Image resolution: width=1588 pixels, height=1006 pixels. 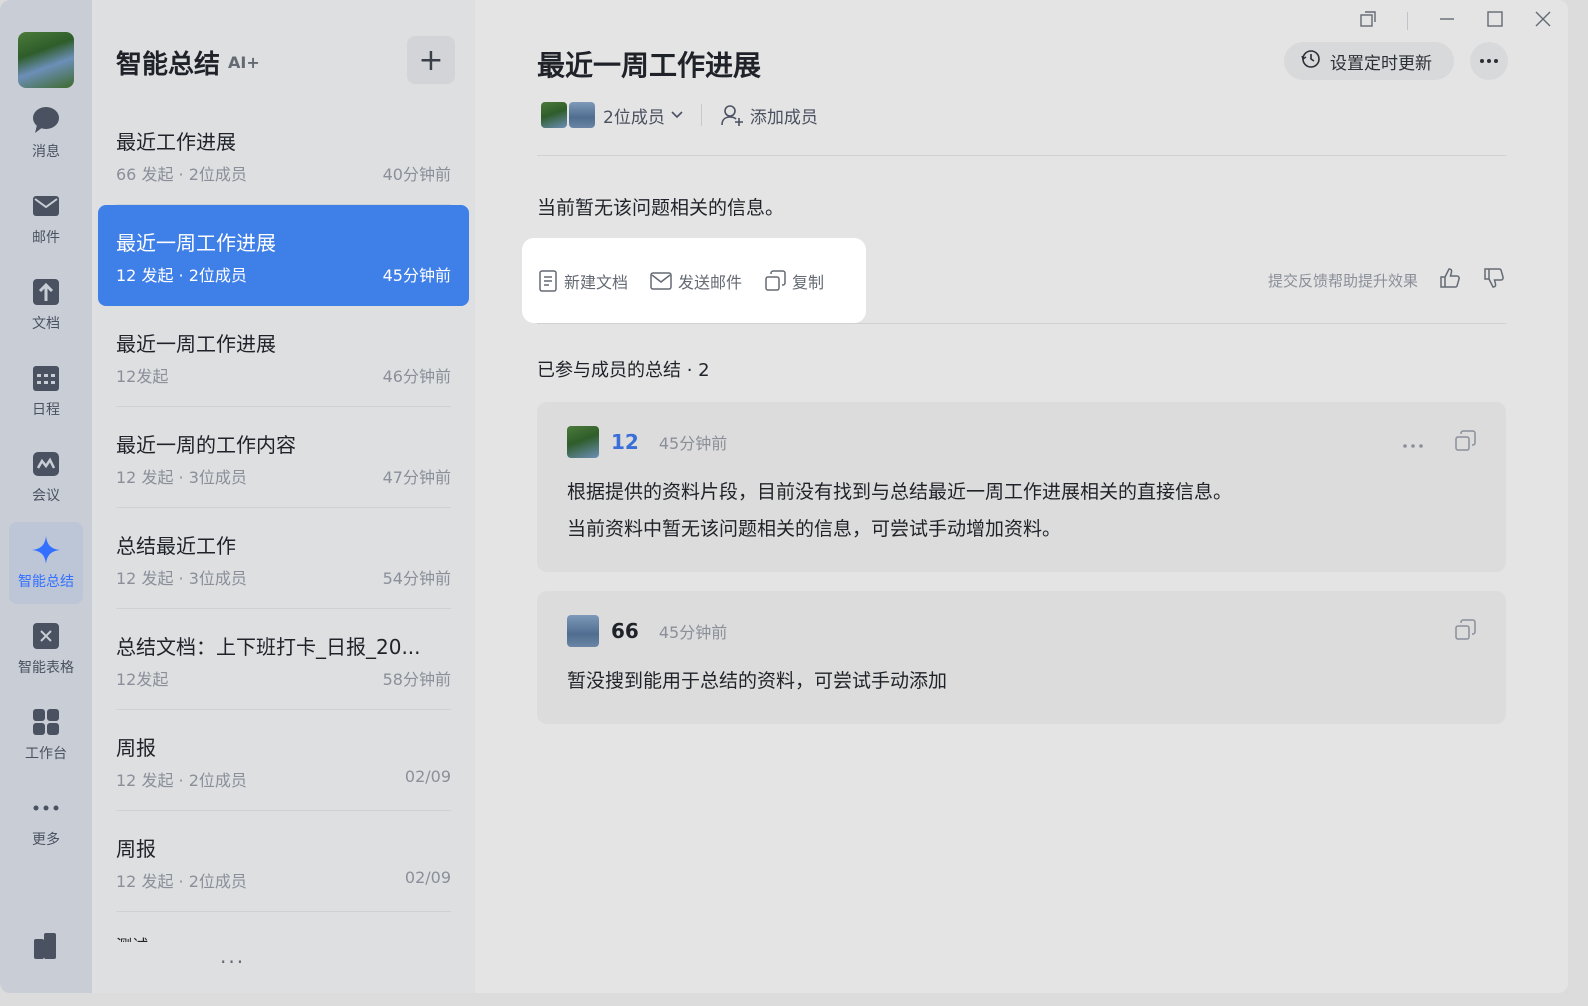 I want to click on new-doc-button: 新建文档, so click(x=583, y=281).